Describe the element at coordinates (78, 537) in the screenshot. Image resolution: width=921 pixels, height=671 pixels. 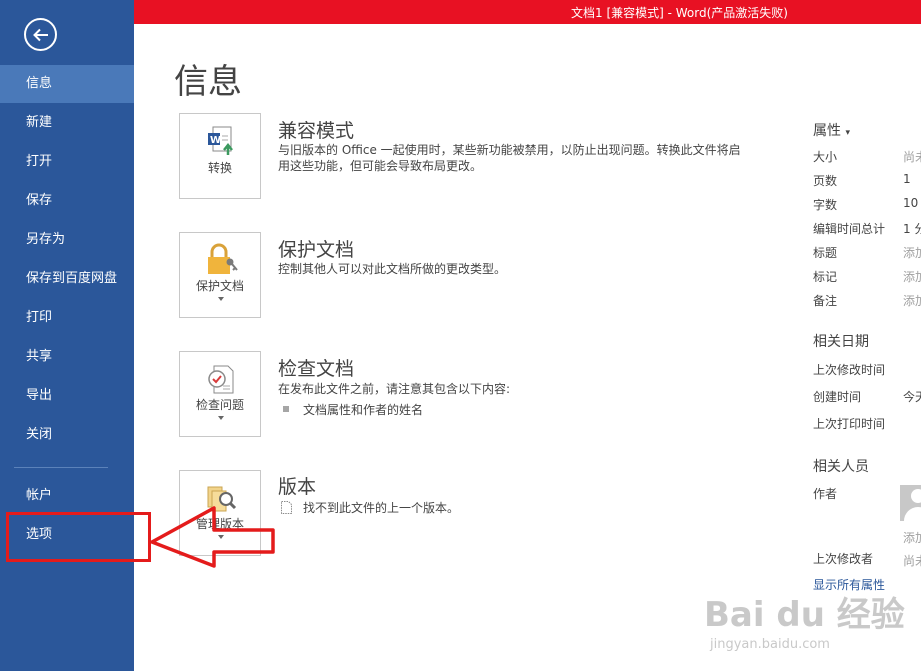
I see `options-highlight-box` at that location.